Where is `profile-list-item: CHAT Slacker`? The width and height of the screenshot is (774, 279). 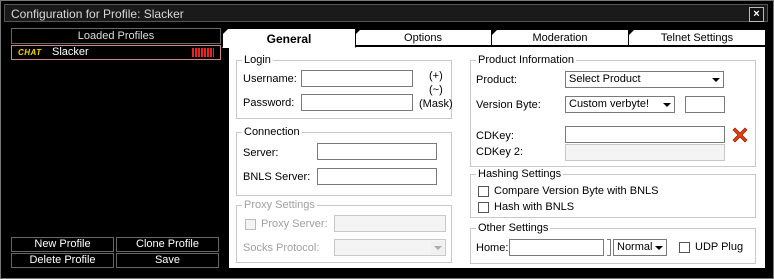 profile-list-item: CHAT Slacker is located at coordinates (116, 52).